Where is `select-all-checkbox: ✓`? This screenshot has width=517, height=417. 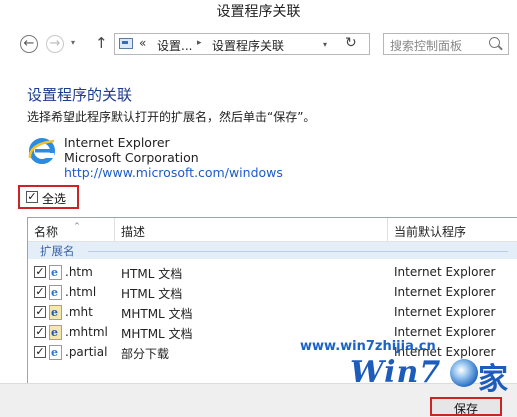
select-all-checkbox: ✓ is located at coordinates (32, 197).